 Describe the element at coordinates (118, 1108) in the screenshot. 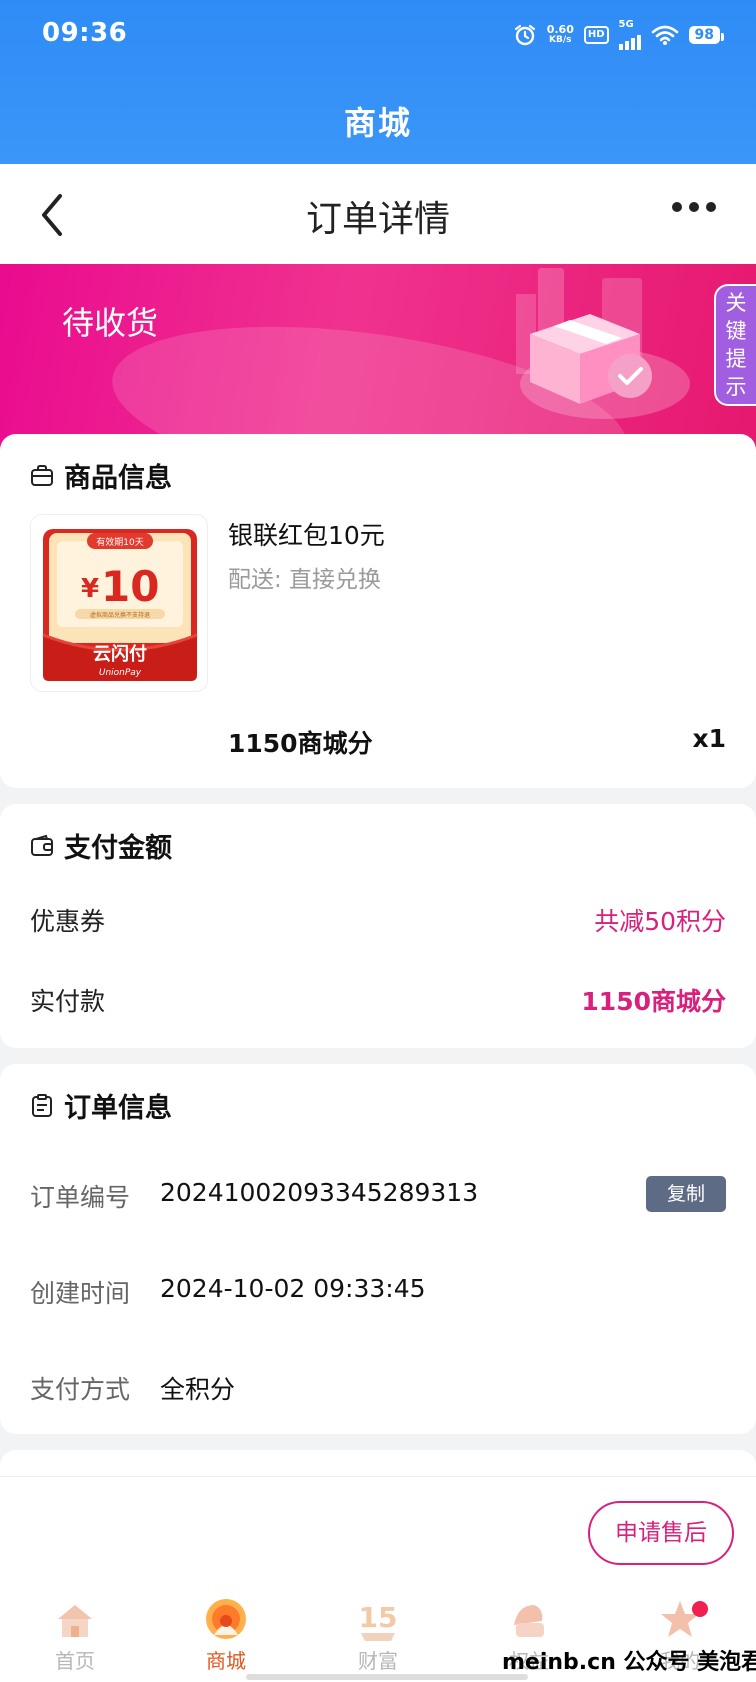

I see `order-info-title: 订单信息` at that location.